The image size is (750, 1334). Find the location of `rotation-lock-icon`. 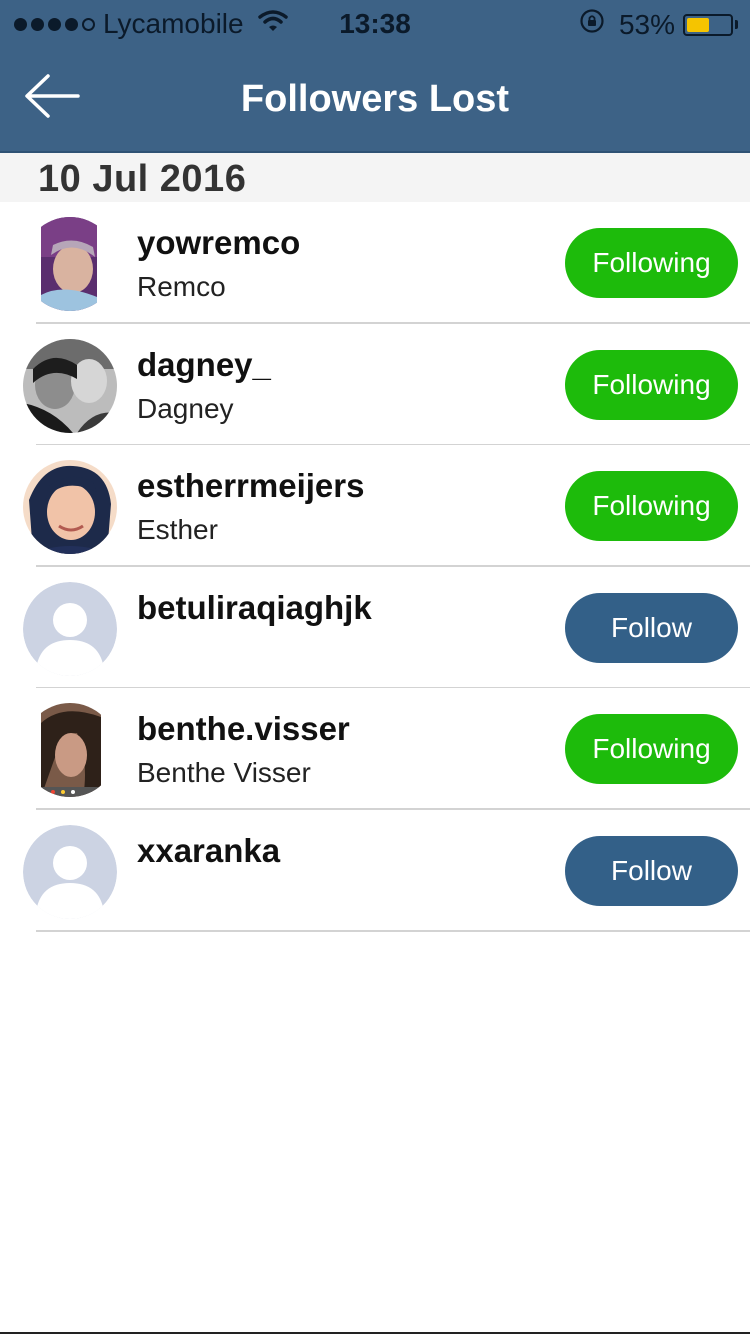

rotation-lock-icon is located at coordinates (592, 24).